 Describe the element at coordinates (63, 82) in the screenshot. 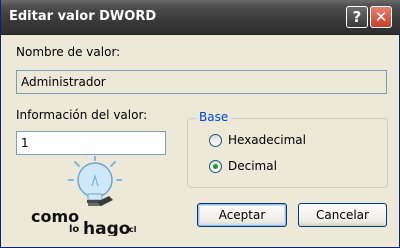

I see `value-name-text: Administrador` at that location.